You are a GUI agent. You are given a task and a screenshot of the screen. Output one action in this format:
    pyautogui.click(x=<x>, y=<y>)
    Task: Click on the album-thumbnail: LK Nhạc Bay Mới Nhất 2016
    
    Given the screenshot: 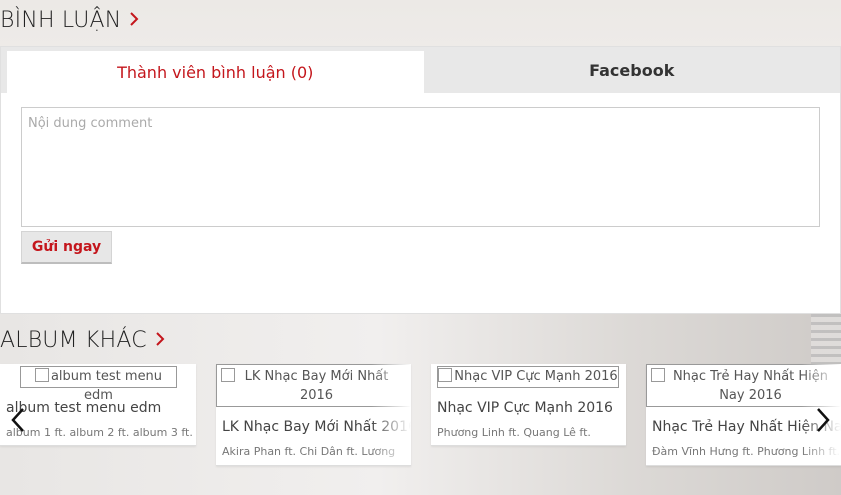 What is the action you would take?
    pyautogui.click(x=313, y=385)
    